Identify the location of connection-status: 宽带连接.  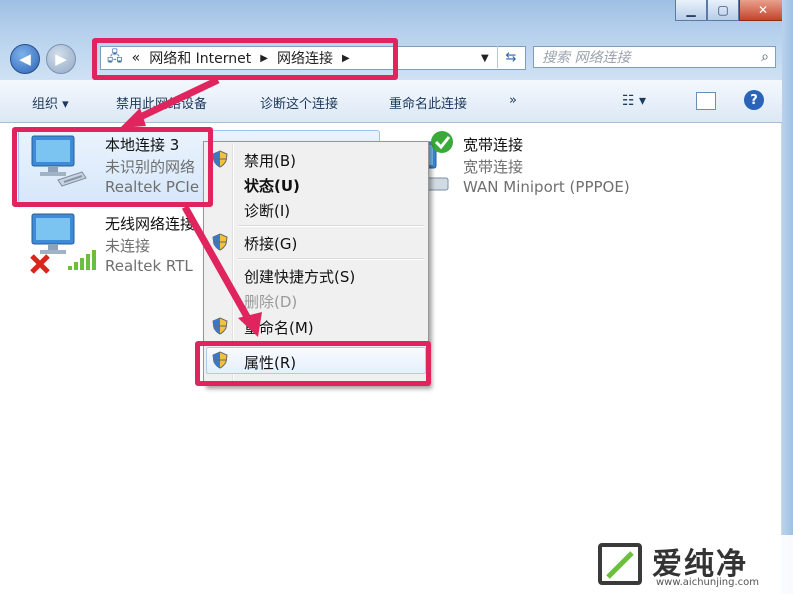
(493, 167).